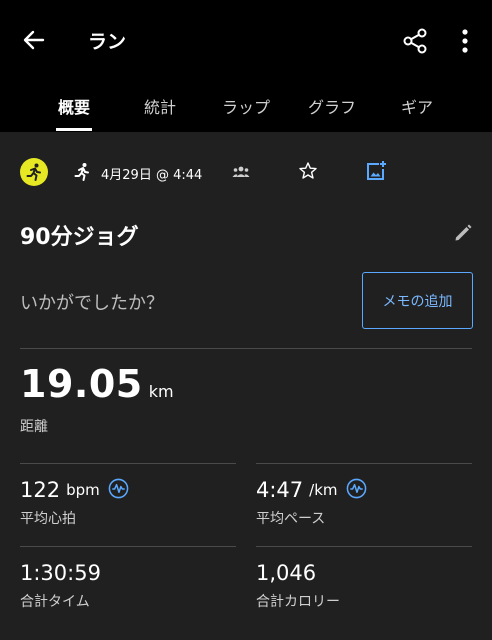 The width and height of the screenshot is (492, 640). I want to click on pace-label: 平均ペース, so click(291, 519).